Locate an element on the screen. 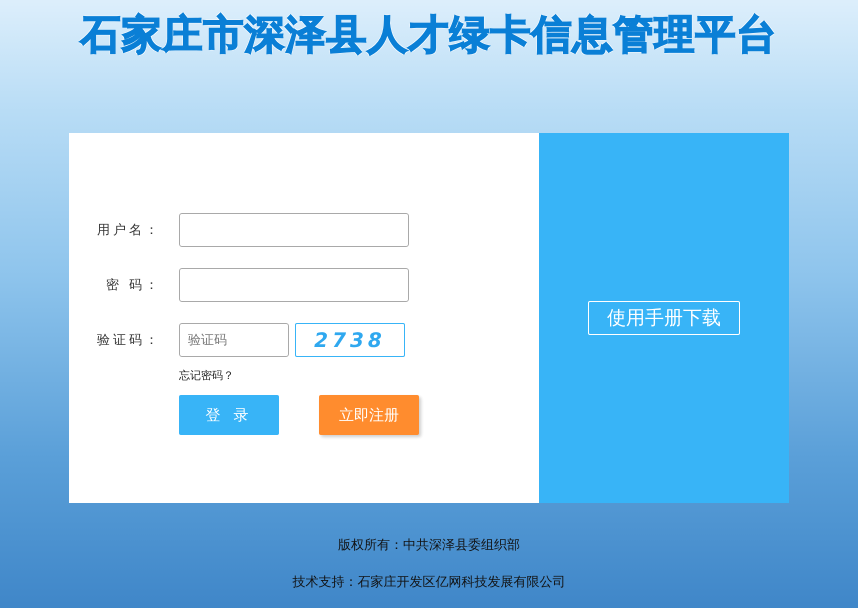  field-label: 用户名： is located at coordinates (128, 230).